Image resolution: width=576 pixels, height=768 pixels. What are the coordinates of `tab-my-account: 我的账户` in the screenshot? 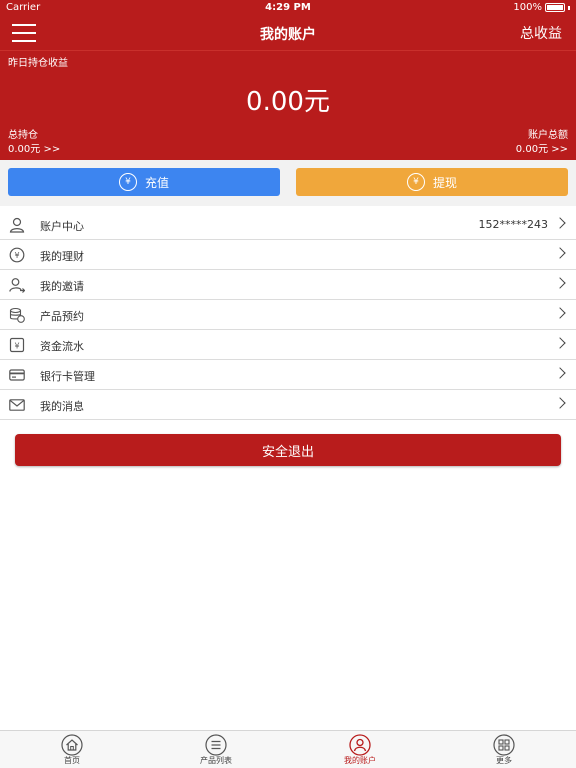 It's located at (360, 751).